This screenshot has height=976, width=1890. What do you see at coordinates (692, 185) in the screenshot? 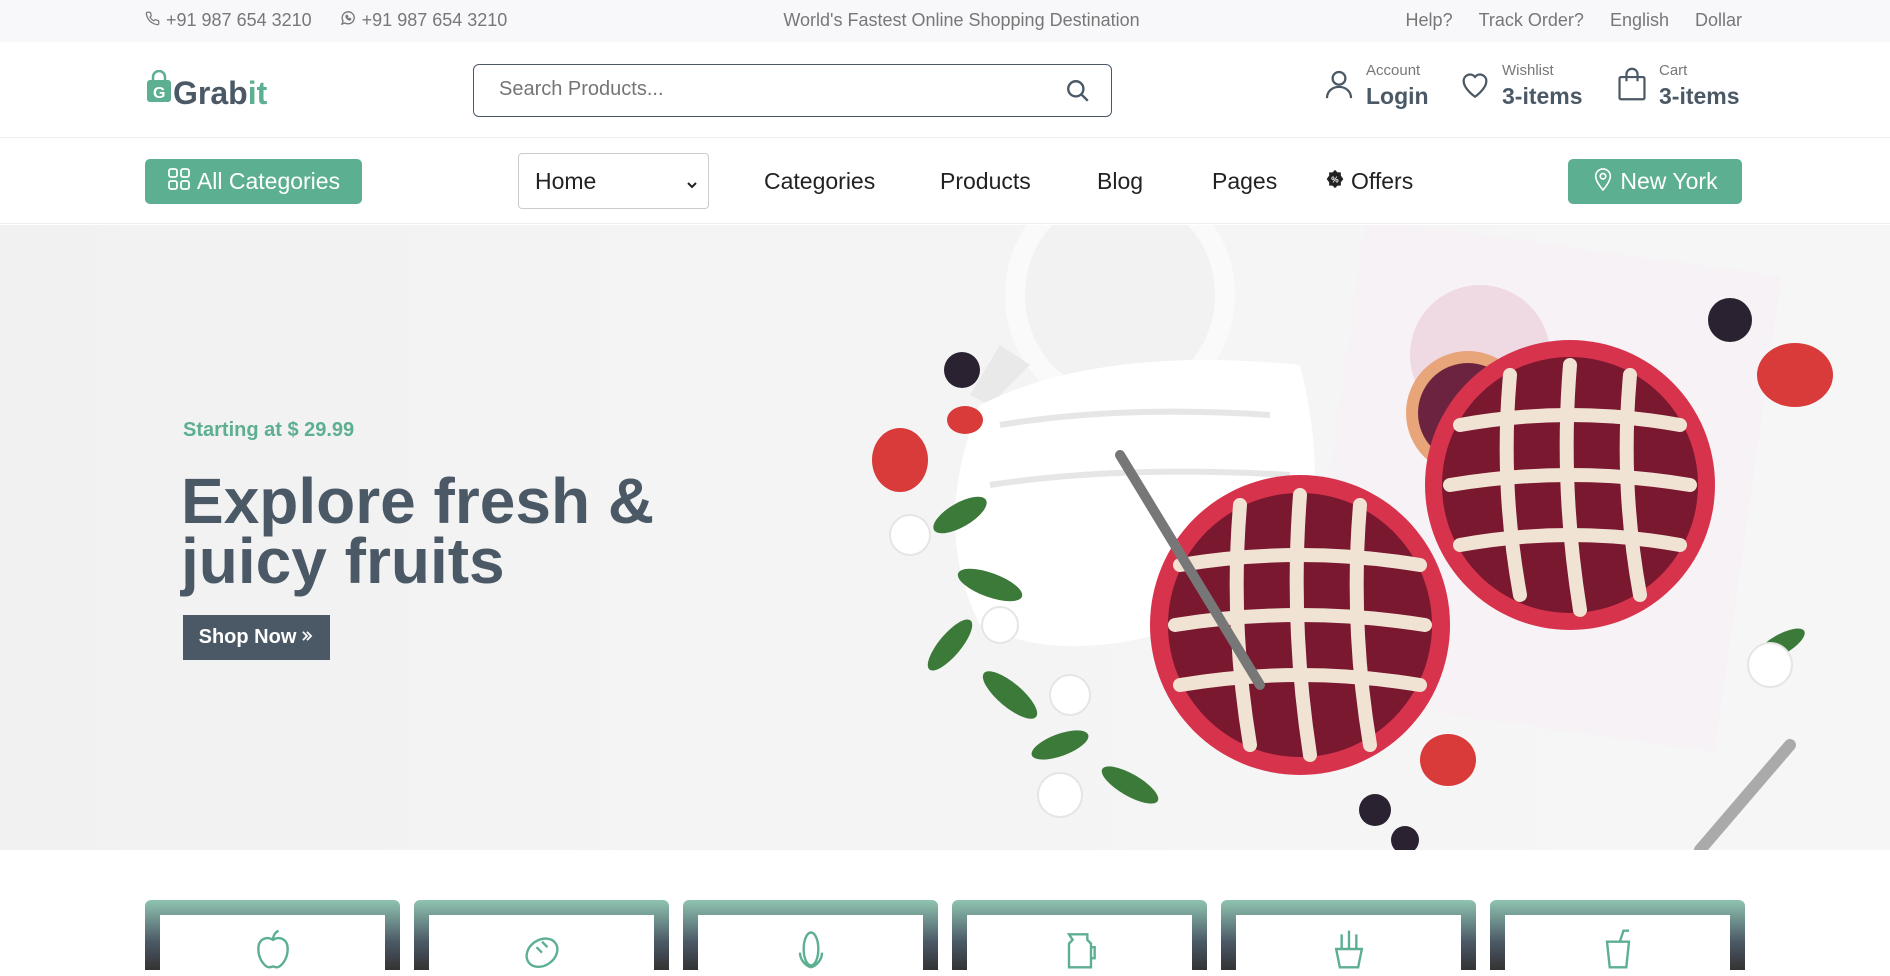
I see `chevron-down-icon` at bounding box center [692, 185].